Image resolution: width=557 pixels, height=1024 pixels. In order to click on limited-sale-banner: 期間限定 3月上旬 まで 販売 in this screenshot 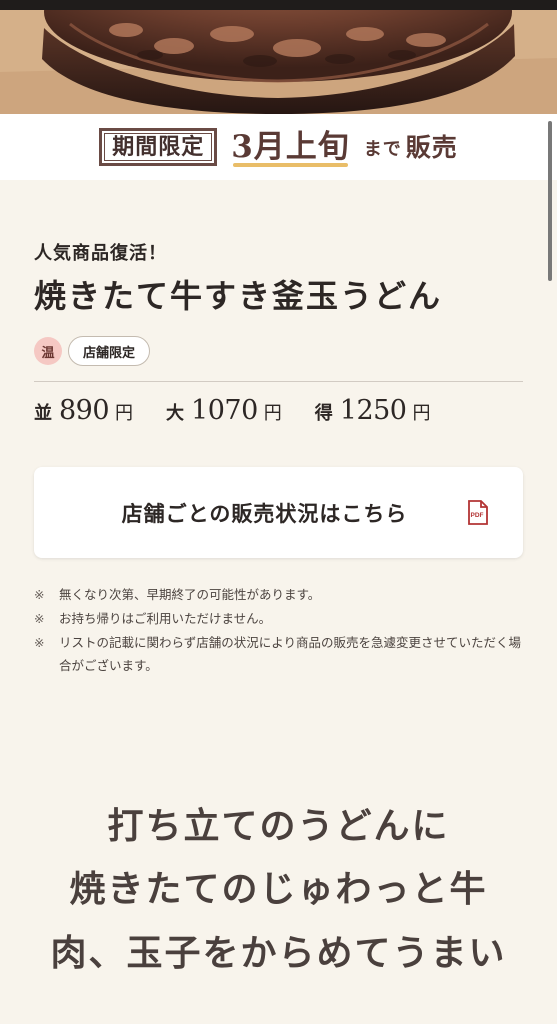, I will do `click(278, 147)`.